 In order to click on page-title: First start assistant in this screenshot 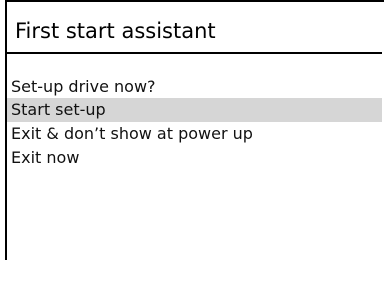, I will do `click(115, 31)`.